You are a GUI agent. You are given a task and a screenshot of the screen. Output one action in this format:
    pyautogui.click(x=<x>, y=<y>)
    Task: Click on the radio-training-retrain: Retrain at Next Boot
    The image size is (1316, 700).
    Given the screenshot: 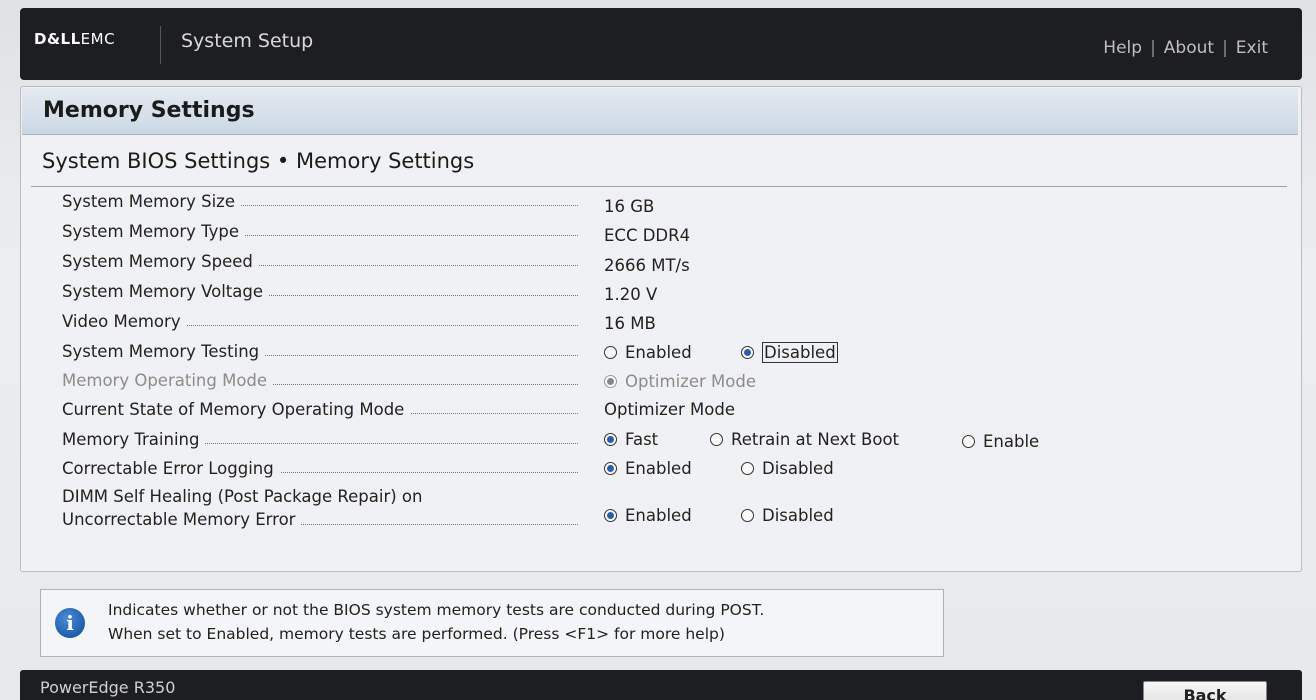 What is the action you would take?
    pyautogui.click(x=804, y=439)
    